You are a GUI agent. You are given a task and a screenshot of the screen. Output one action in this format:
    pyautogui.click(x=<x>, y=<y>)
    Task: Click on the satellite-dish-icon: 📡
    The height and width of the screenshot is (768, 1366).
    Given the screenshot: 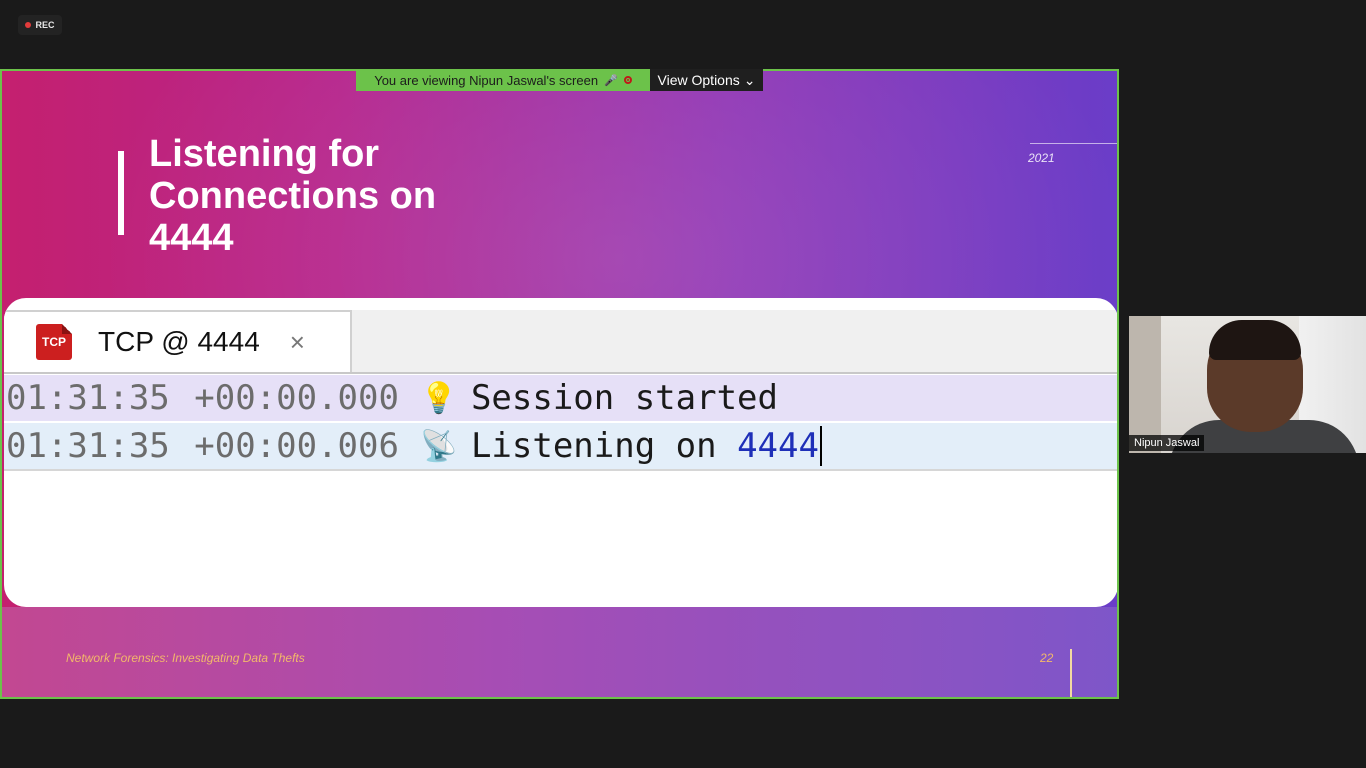 What is the action you would take?
    pyautogui.click(x=439, y=446)
    